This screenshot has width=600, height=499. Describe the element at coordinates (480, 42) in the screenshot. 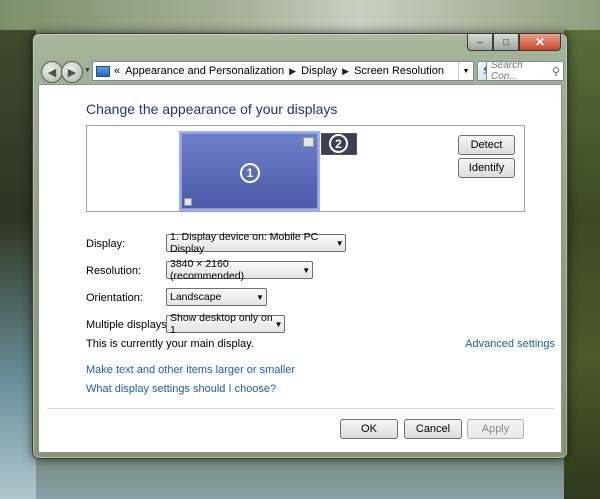

I see `minimize-button: –` at that location.